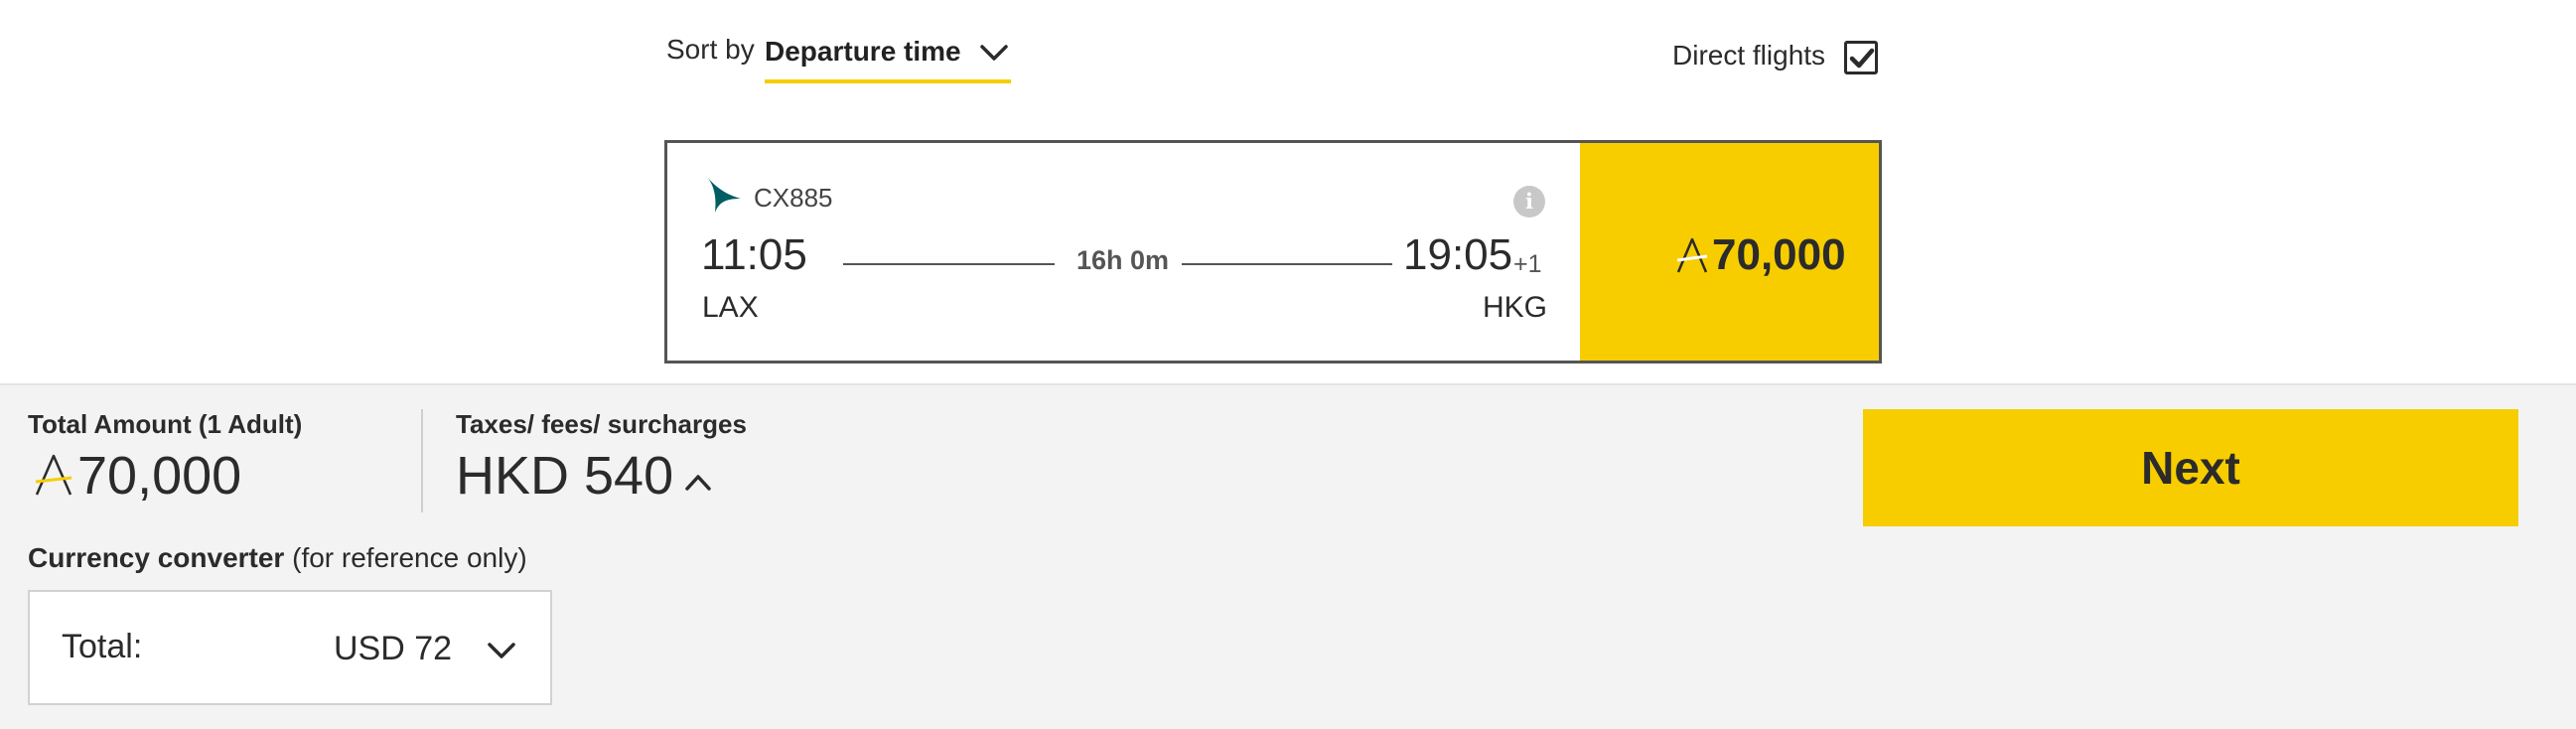  What do you see at coordinates (1529, 202) in the screenshot?
I see `info-icon: i` at bounding box center [1529, 202].